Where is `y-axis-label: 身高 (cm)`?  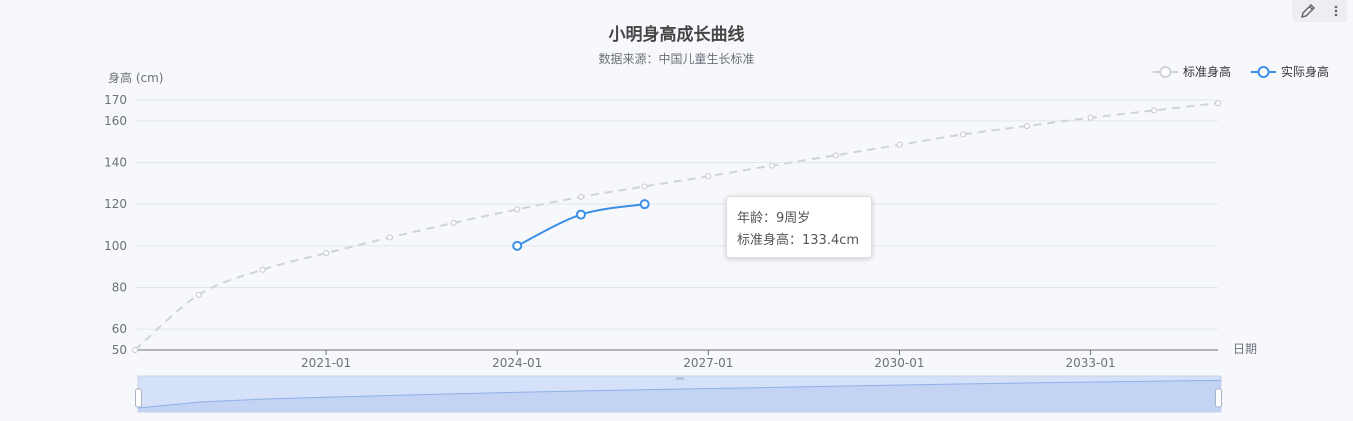 y-axis-label: 身高 (cm) is located at coordinates (135, 77).